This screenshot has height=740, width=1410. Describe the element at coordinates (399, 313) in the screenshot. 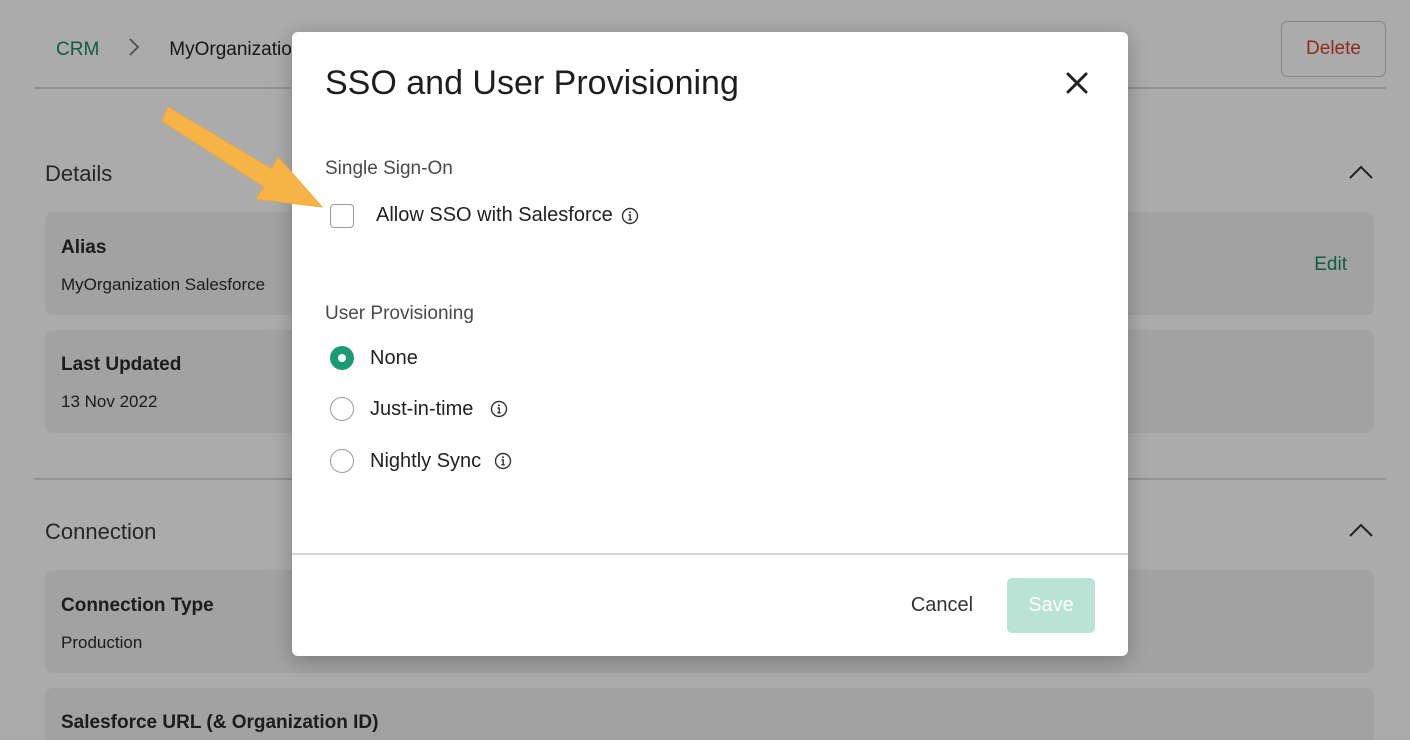

I see `provisioning-heading: User Provisioning` at that location.